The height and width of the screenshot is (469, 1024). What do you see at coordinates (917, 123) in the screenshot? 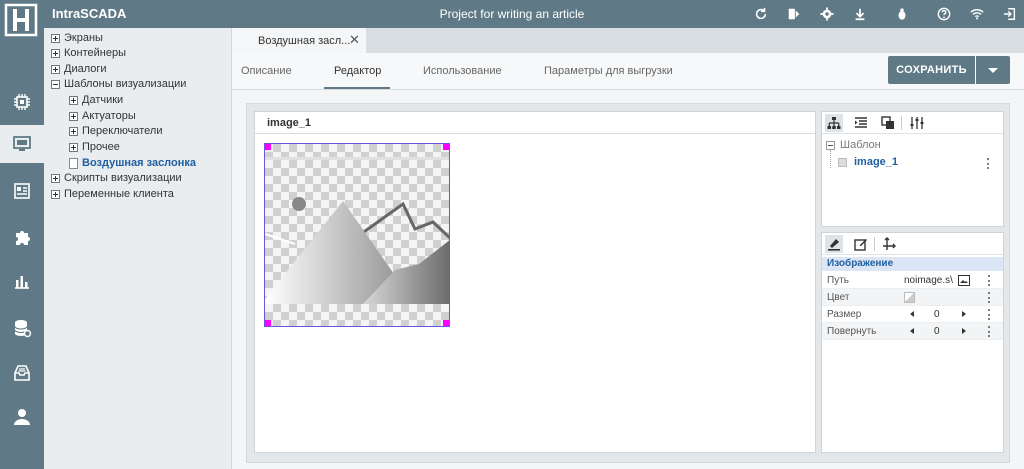
I see `sliders-icon` at bounding box center [917, 123].